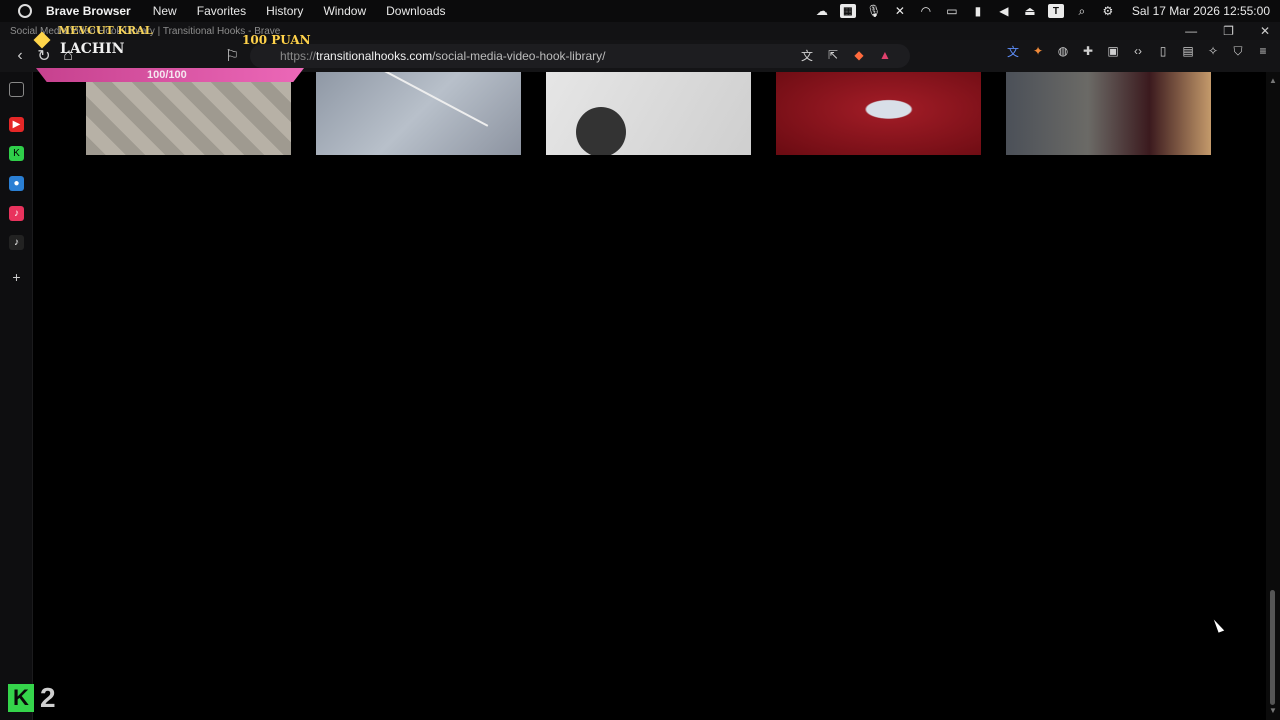 The height and width of the screenshot is (720, 1280). I want to click on text-input-icon: T, so click(1055, 11).